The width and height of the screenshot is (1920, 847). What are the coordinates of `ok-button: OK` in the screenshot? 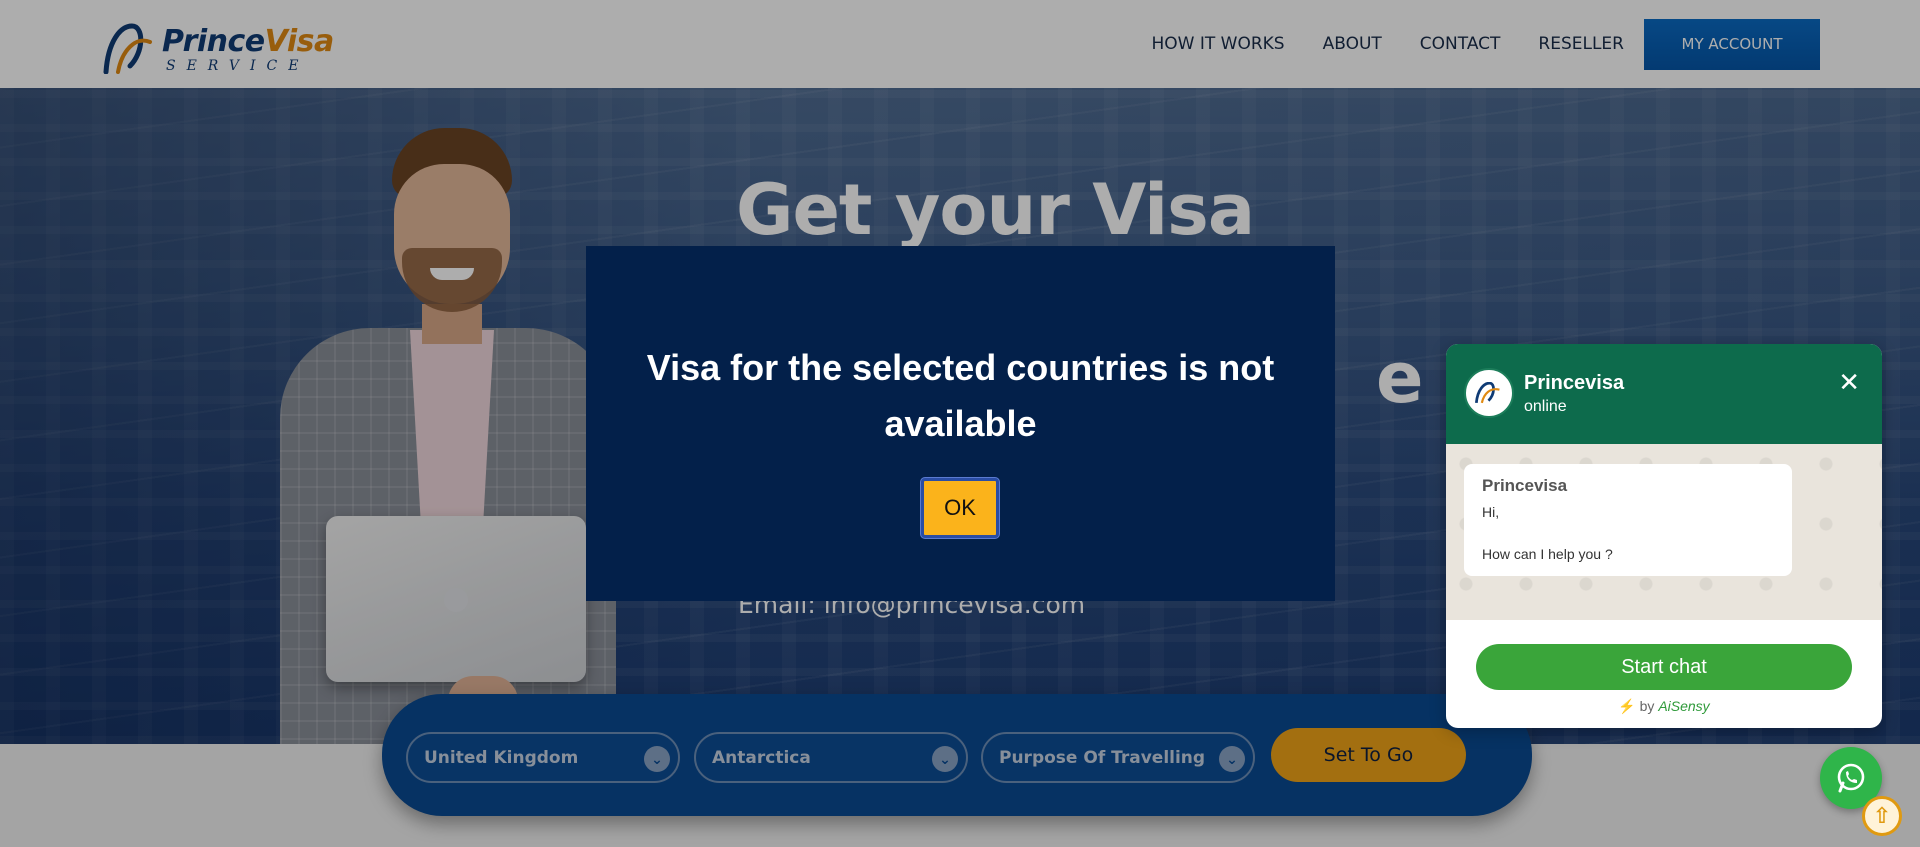 It's located at (960, 508).